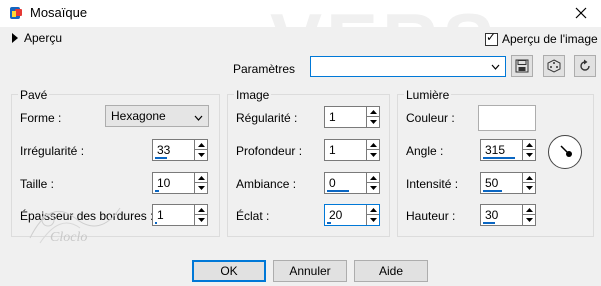 The width and height of the screenshot is (601, 286). I want to click on random-button, so click(554, 66).